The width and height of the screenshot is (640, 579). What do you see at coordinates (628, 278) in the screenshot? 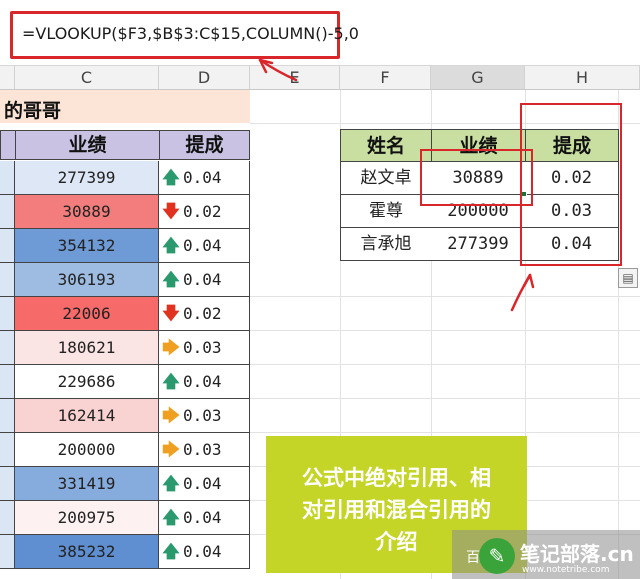
I see `paste-options-icon: ▤` at bounding box center [628, 278].